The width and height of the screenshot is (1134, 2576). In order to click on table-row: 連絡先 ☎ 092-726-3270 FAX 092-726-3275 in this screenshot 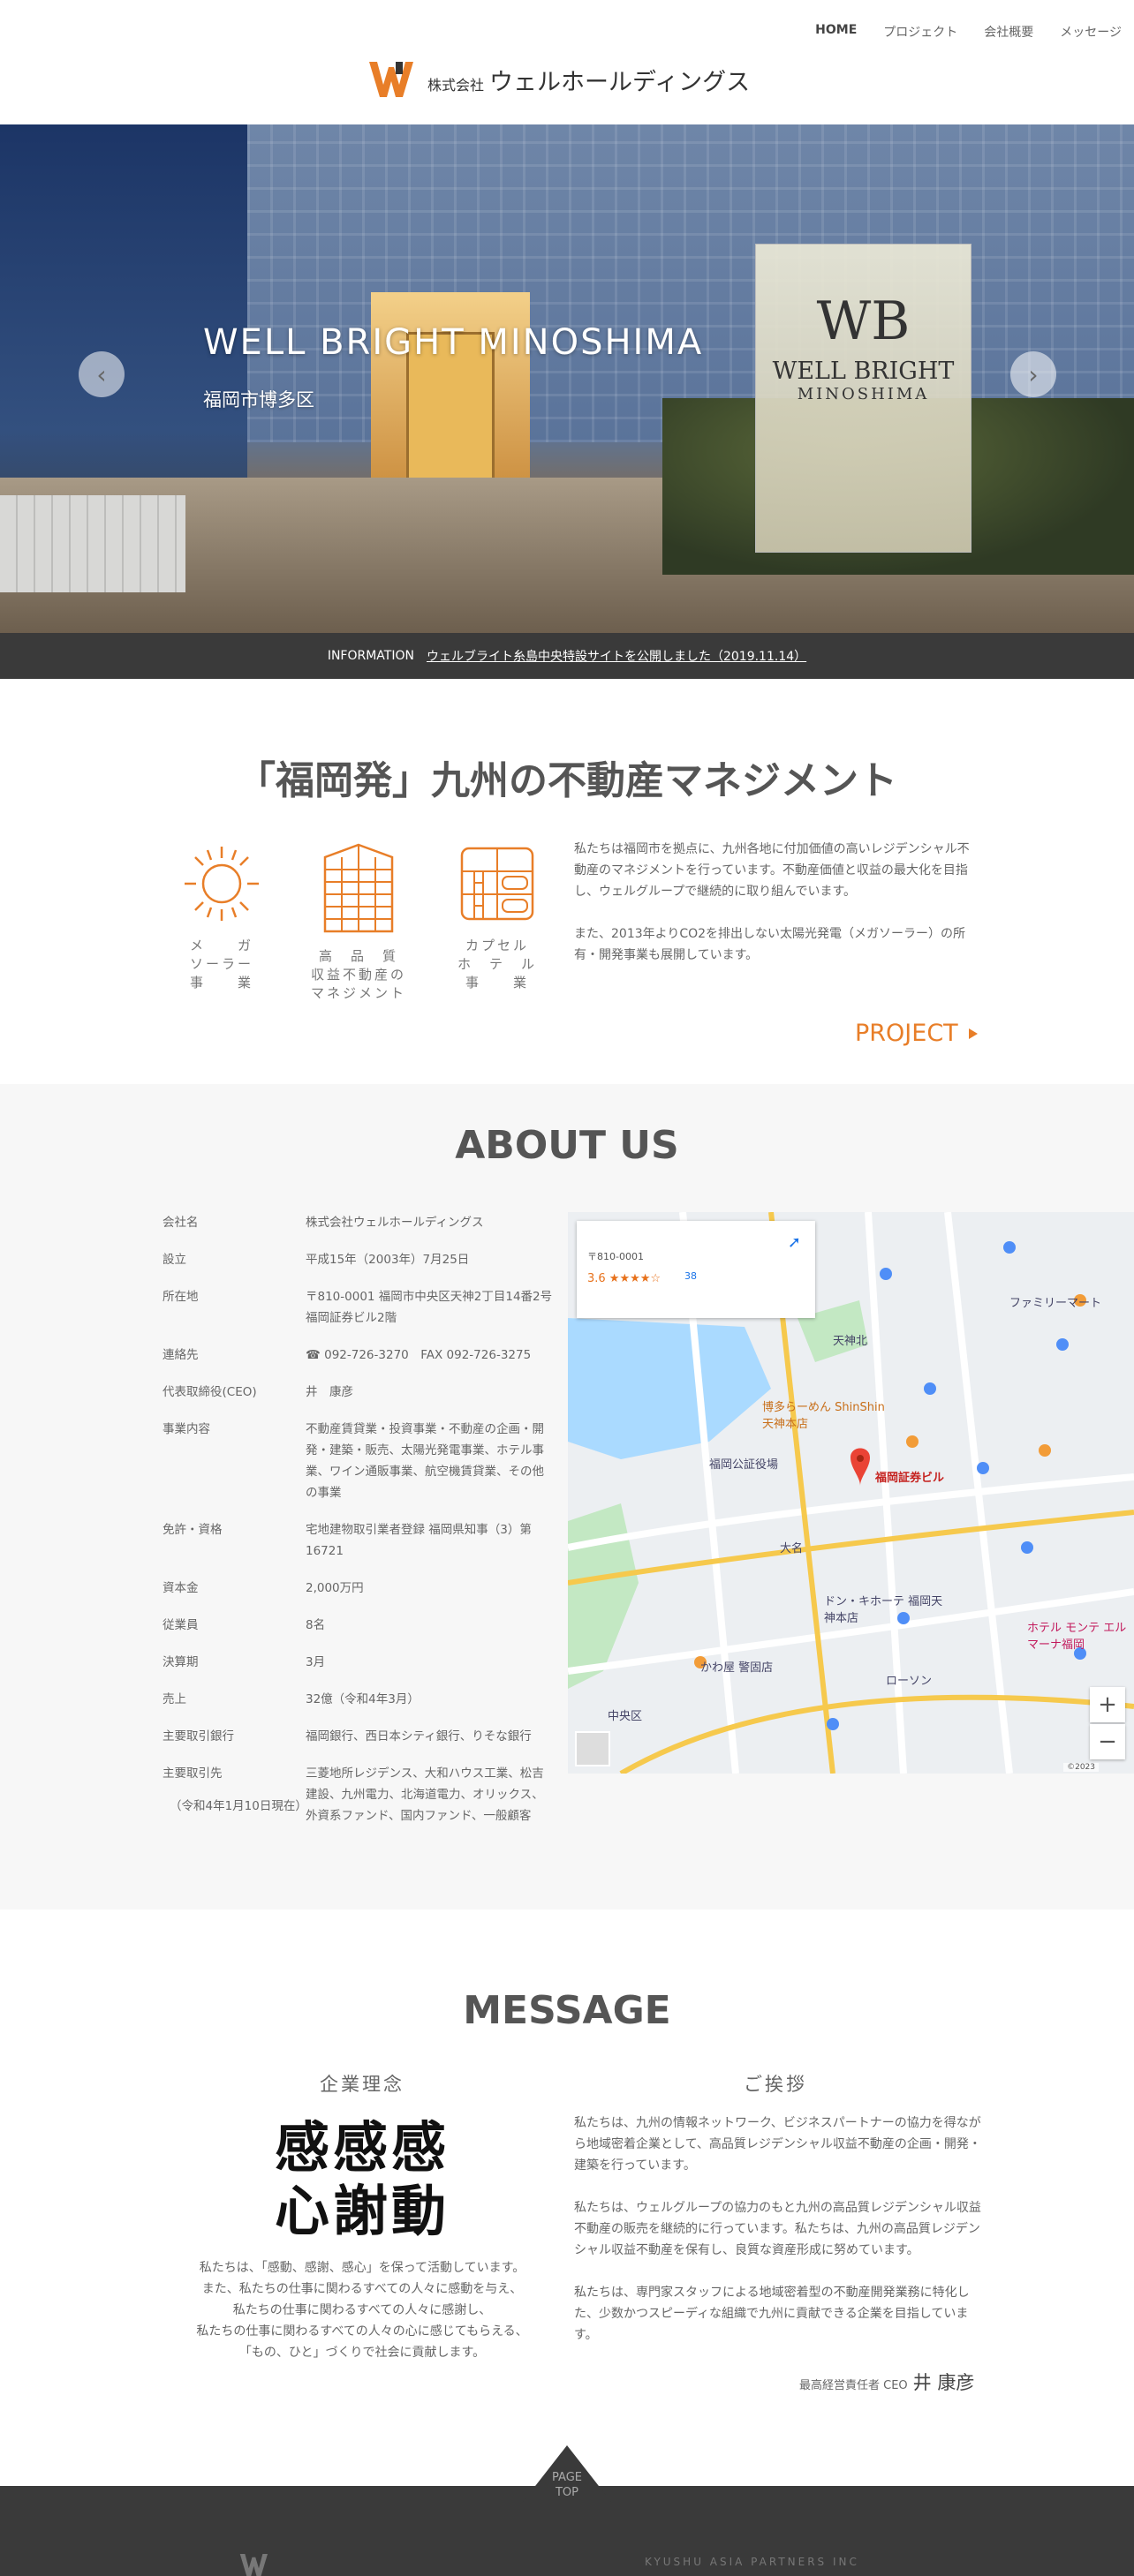, I will do `click(347, 1355)`.